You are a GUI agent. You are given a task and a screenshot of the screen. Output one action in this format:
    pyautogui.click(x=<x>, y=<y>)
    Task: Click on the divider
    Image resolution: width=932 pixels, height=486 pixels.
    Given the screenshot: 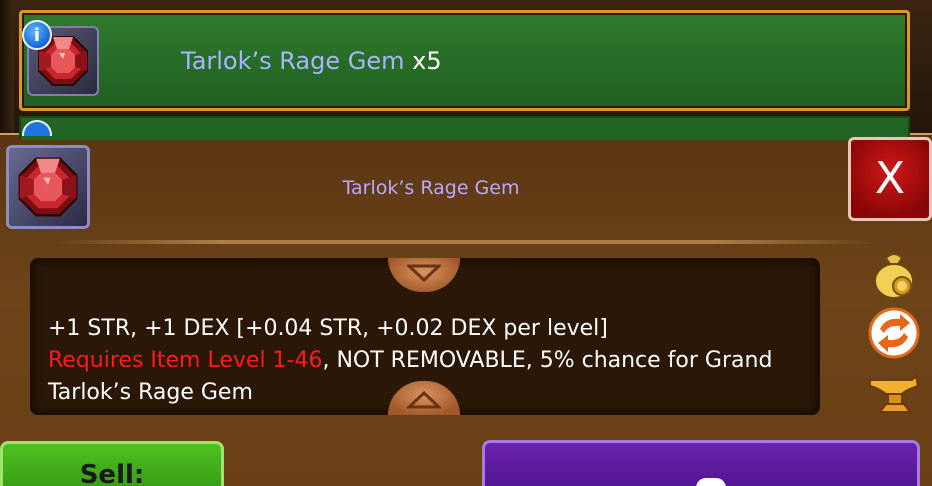 What is the action you would take?
    pyautogui.click(x=466, y=242)
    